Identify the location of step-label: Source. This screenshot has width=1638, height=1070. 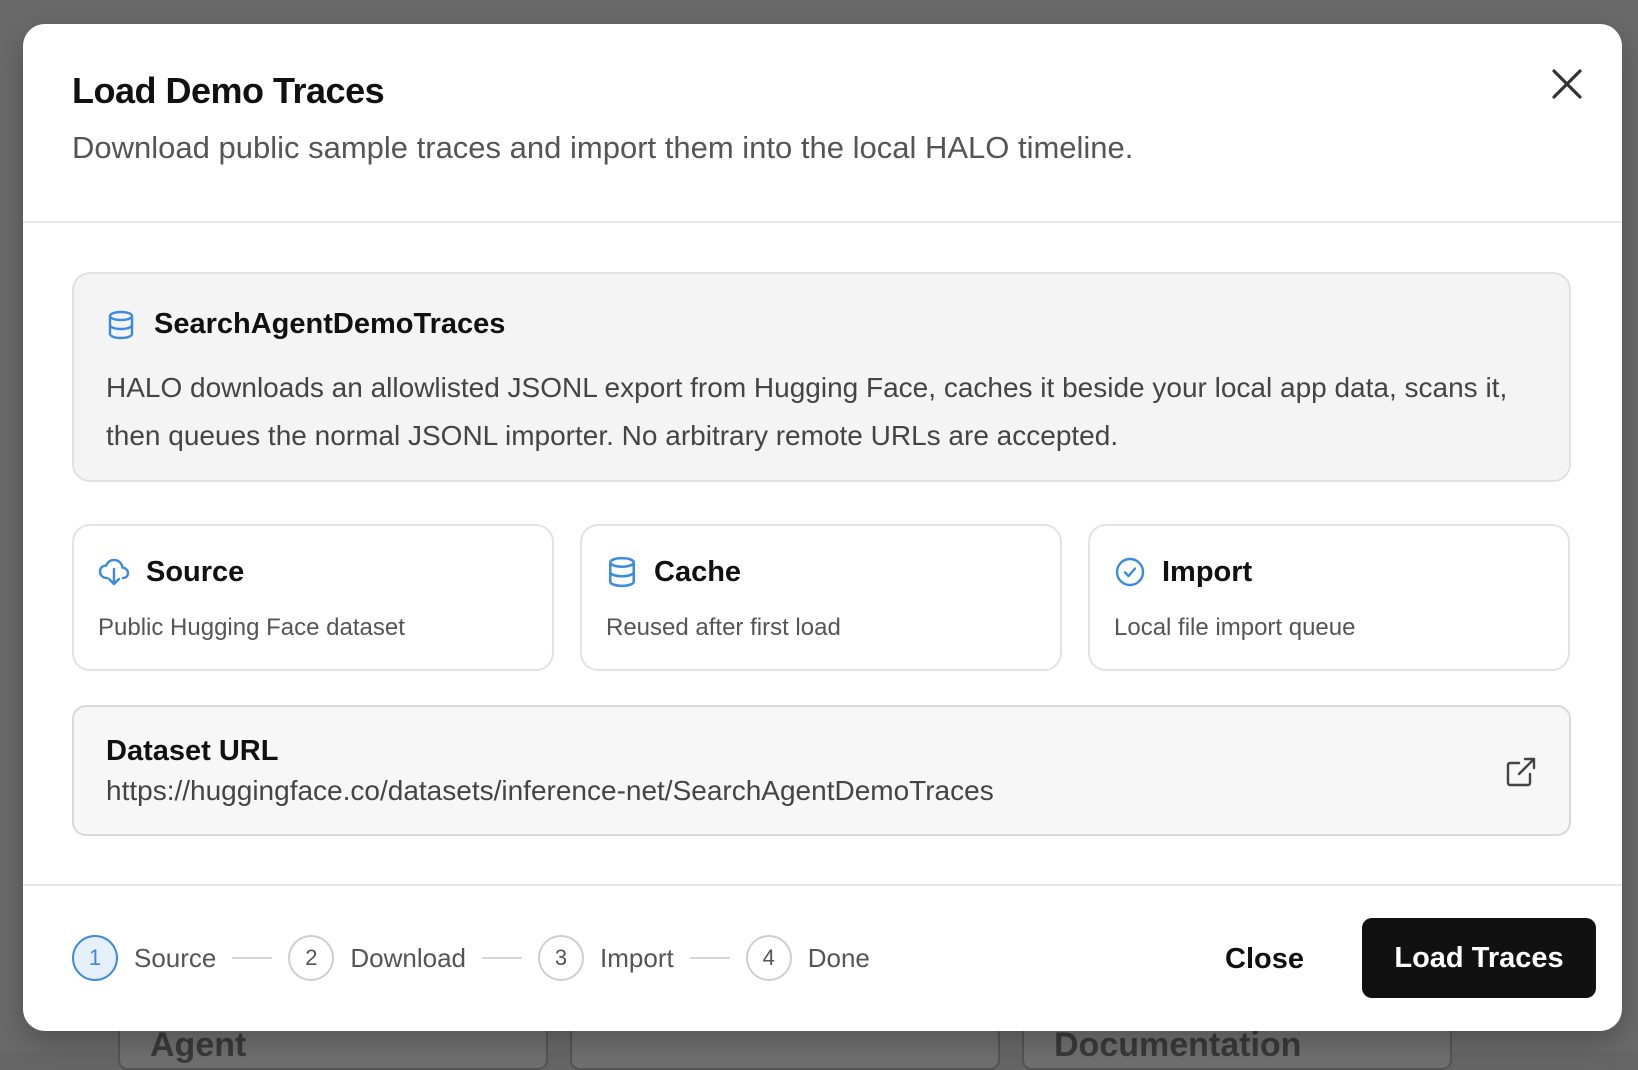
(175, 957).